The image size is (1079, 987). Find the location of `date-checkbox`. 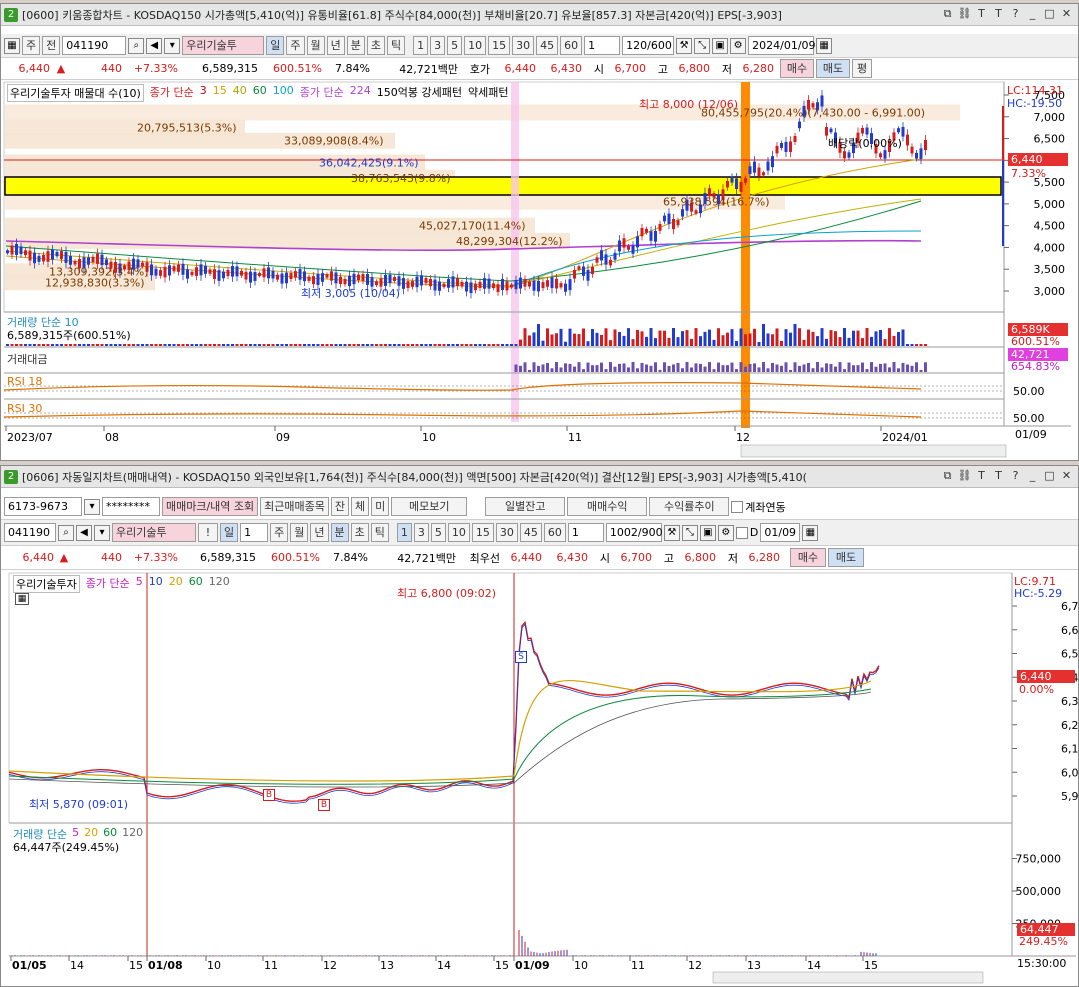

date-checkbox is located at coordinates (741, 532).